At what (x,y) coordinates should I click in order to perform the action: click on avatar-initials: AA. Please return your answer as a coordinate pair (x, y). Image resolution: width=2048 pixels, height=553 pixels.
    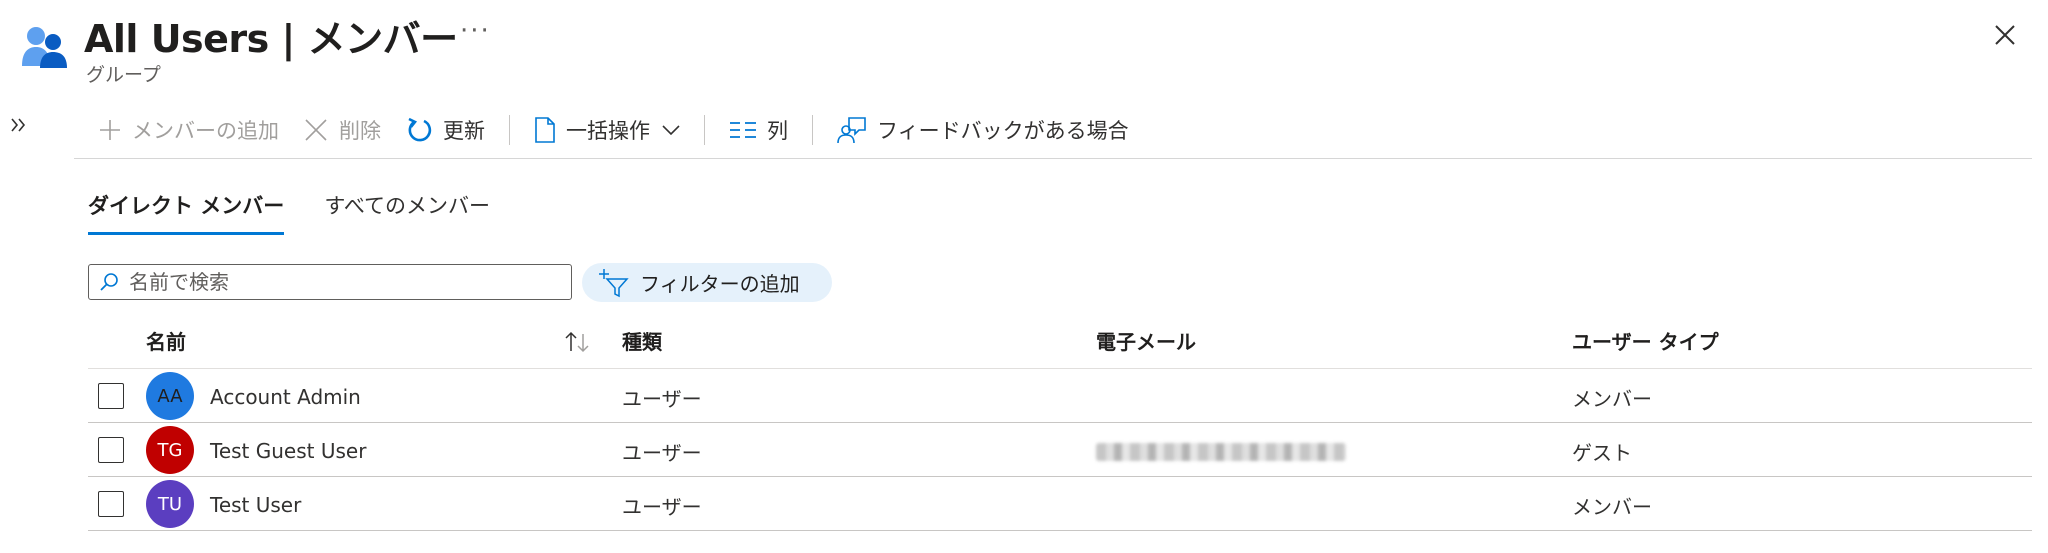
    Looking at the image, I should click on (170, 396).